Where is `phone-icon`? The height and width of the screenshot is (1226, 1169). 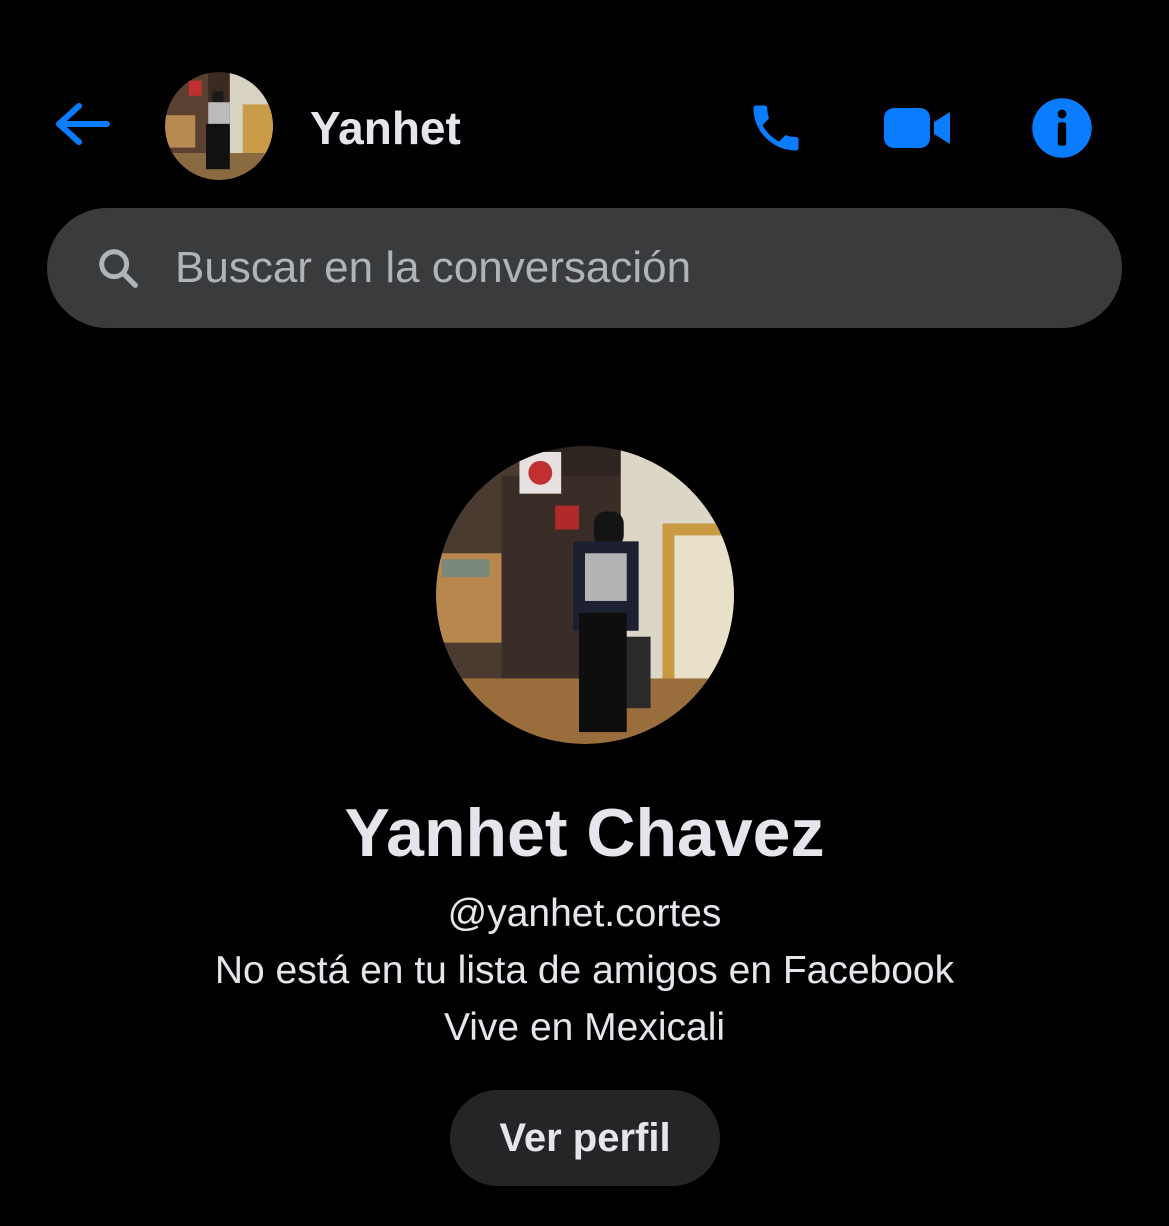 phone-icon is located at coordinates (776, 128).